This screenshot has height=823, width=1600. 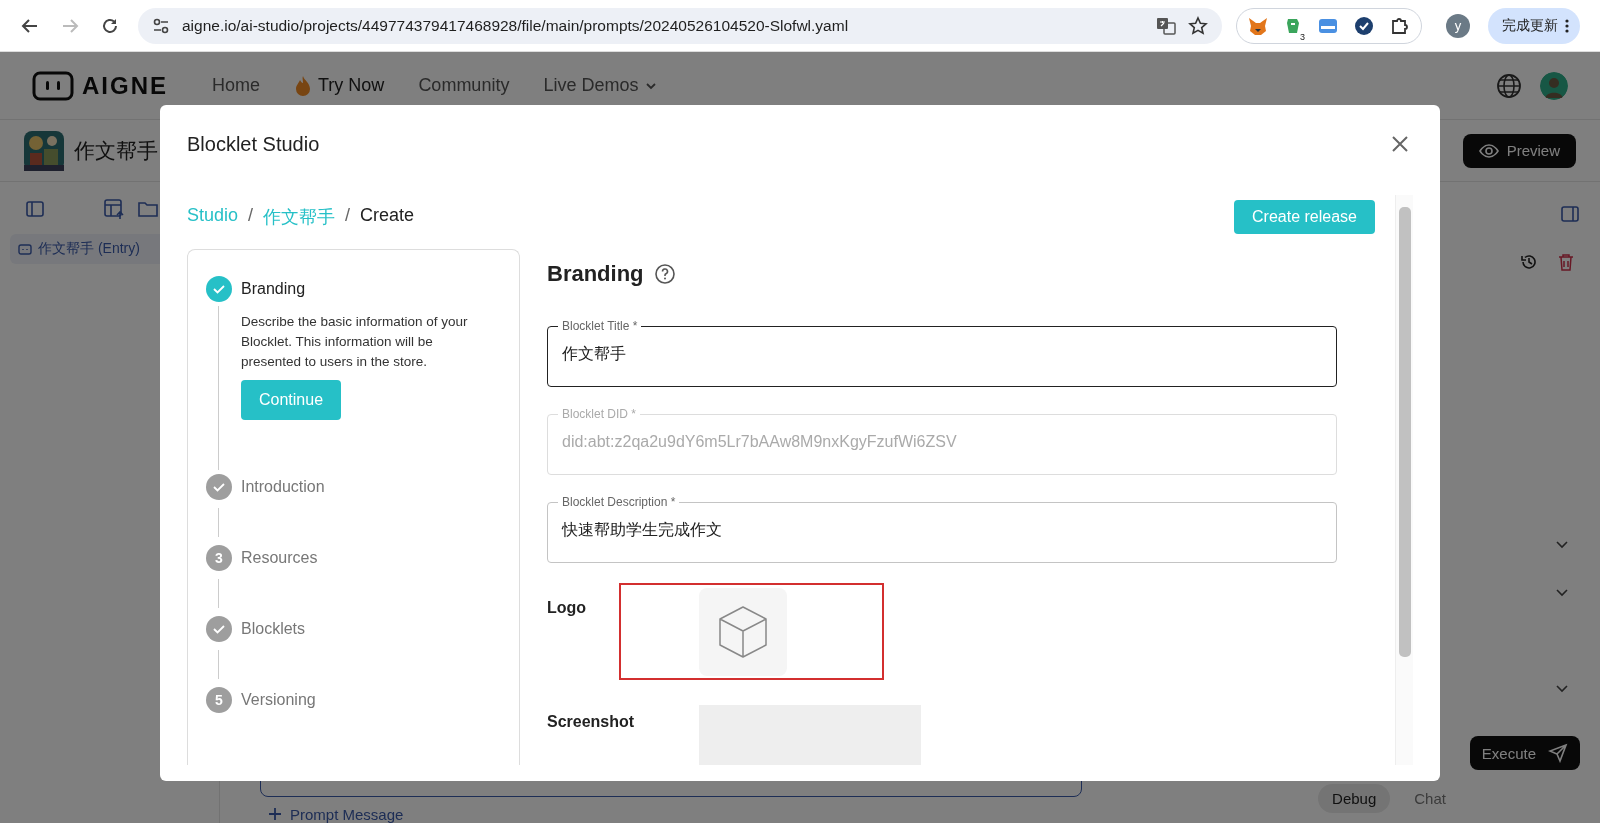 What do you see at coordinates (291, 400) in the screenshot?
I see `continue-button: Continue` at bounding box center [291, 400].